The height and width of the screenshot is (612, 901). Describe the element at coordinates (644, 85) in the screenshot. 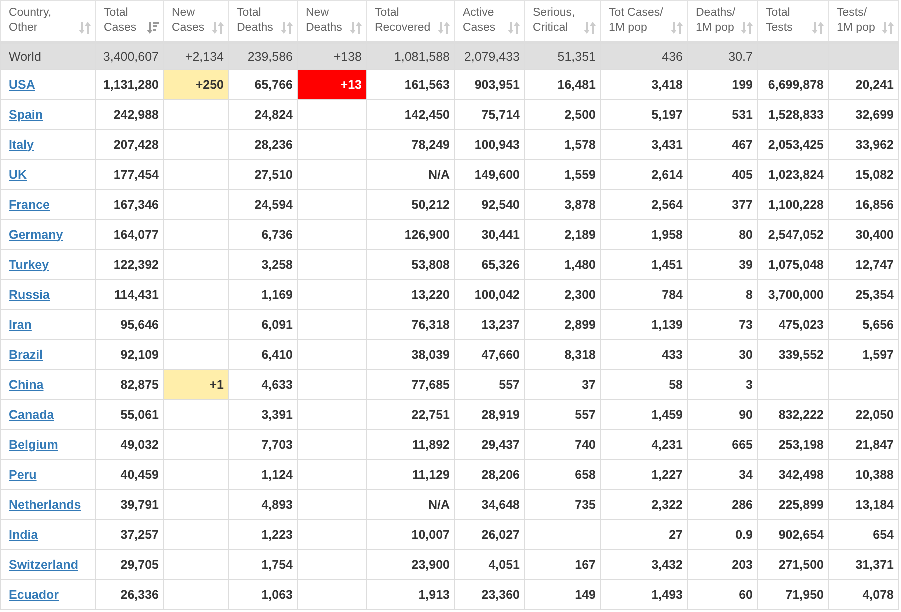

I see `table-cell: 3,418` at that location.